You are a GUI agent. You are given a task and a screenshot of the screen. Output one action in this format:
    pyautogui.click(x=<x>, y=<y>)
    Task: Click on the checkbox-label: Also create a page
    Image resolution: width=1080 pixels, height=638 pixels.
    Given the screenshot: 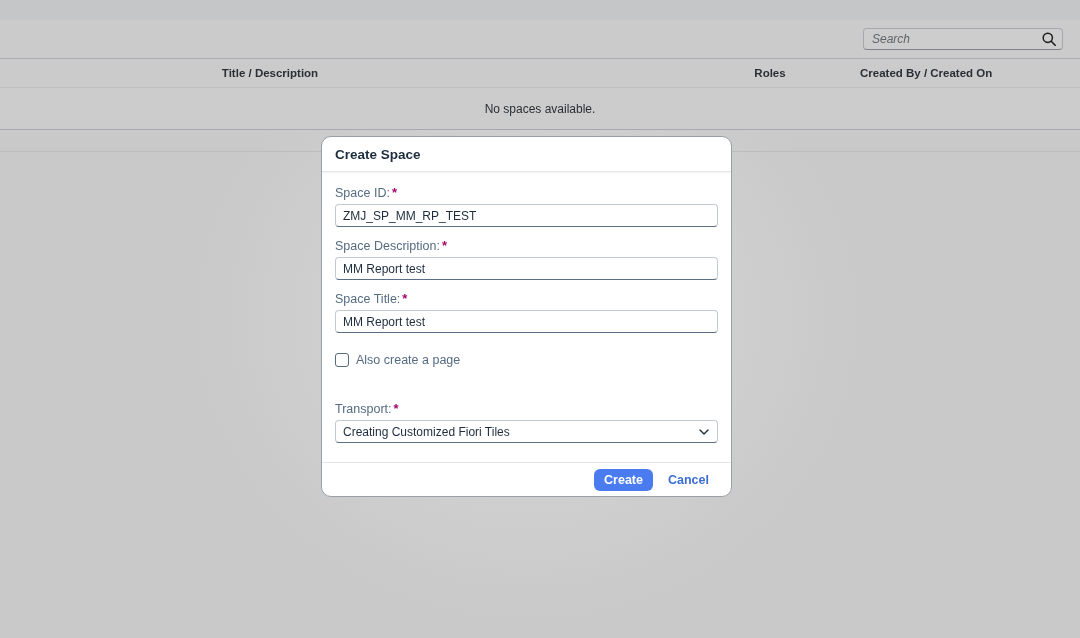 What is the action you would take?
    pyautogui.click(x=408, y=360)
    